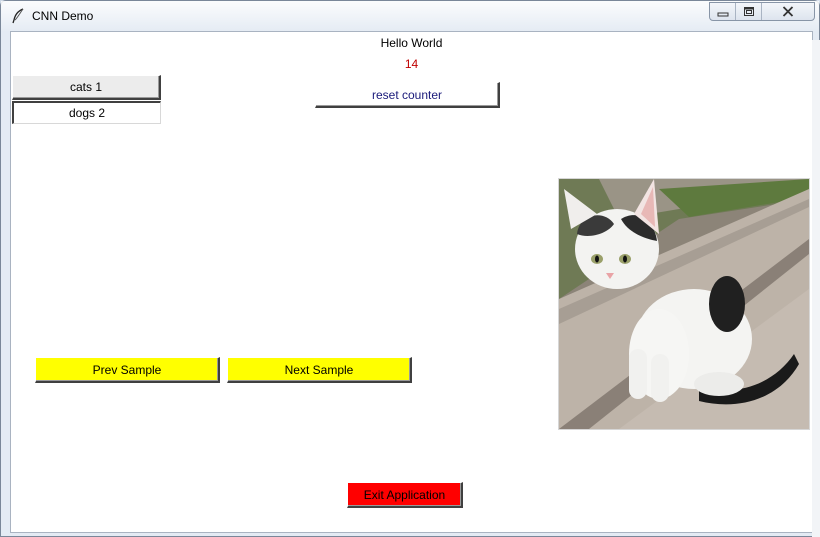 This screenshot has height=537, width=820. Describe the element at coordinates (86, 112) in the screenshot. I see `category-dogs-button: dogs 2` at that location.